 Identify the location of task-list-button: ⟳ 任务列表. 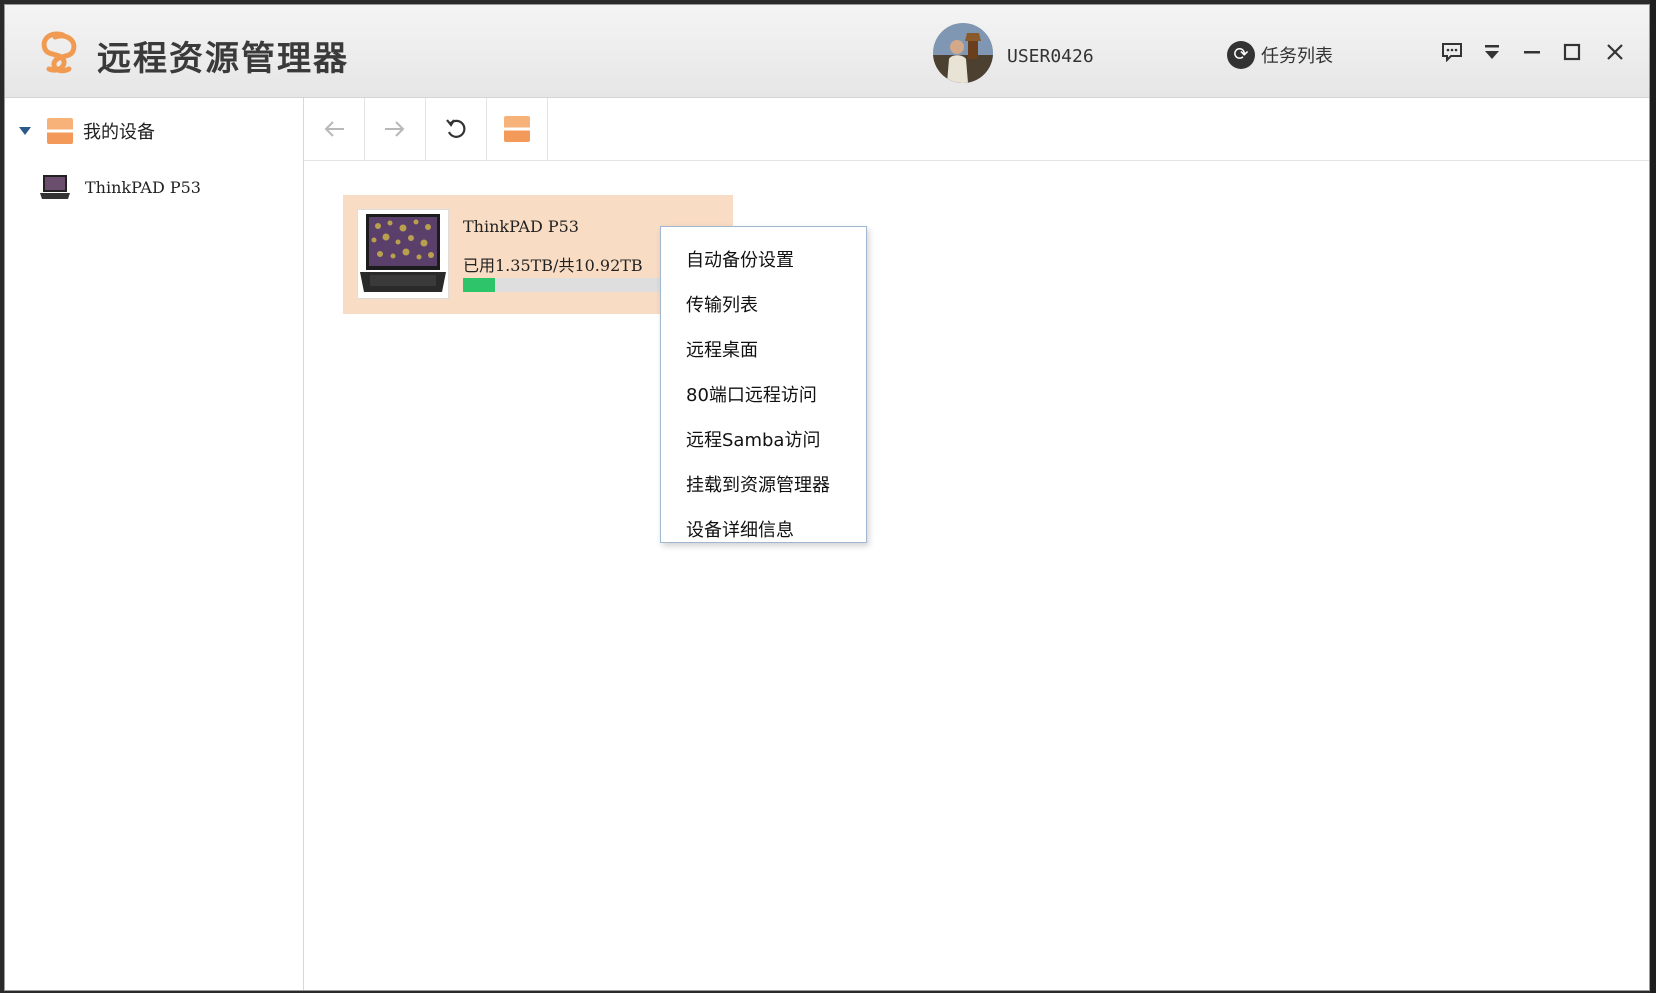
(1280, 55).